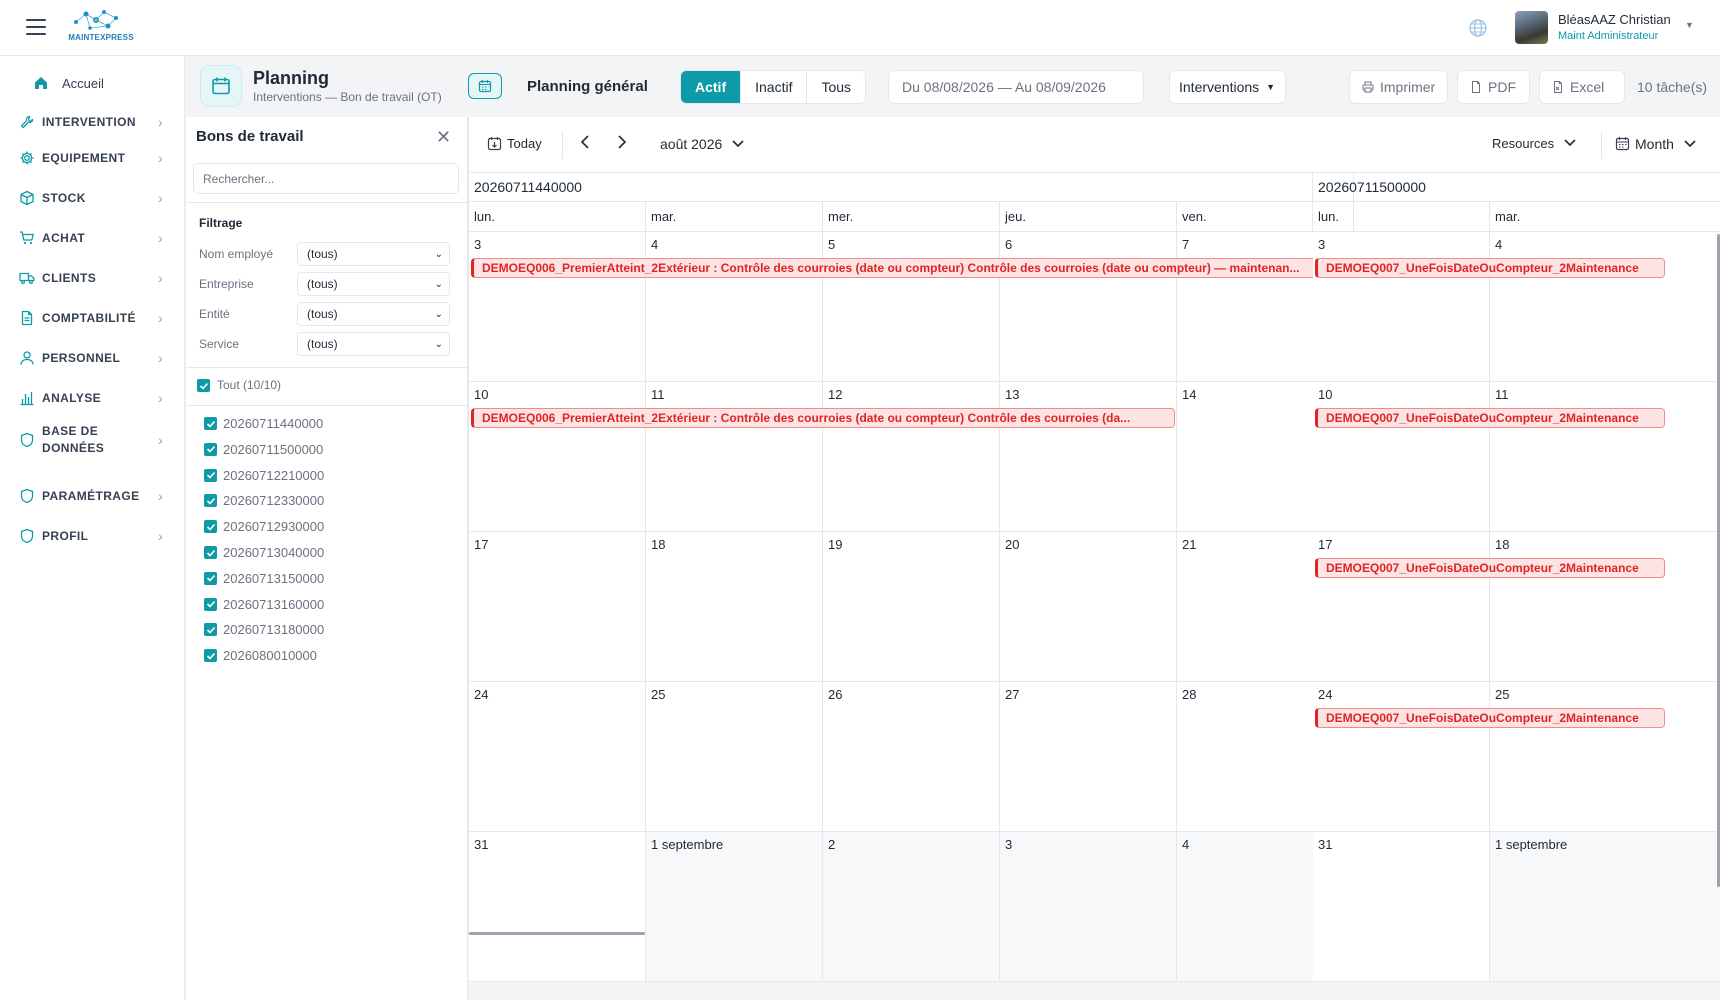 This screenshot has height=1000, width=1720. What do you see at coordinates (1088, 457) in the screenshot?
I see `day-cell: 13` at bounding box center [1088, 457].